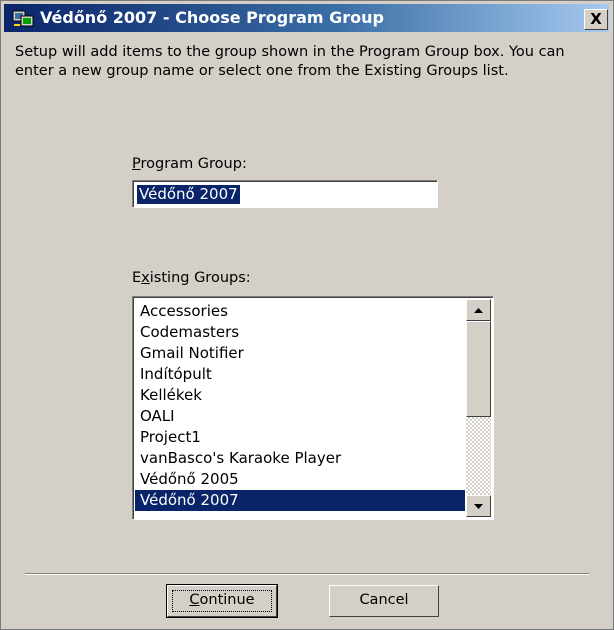  What do you see at coordinates (300, 416) in the screenshot?
I see `list-item: OALI` at bounding box center [300, 416].